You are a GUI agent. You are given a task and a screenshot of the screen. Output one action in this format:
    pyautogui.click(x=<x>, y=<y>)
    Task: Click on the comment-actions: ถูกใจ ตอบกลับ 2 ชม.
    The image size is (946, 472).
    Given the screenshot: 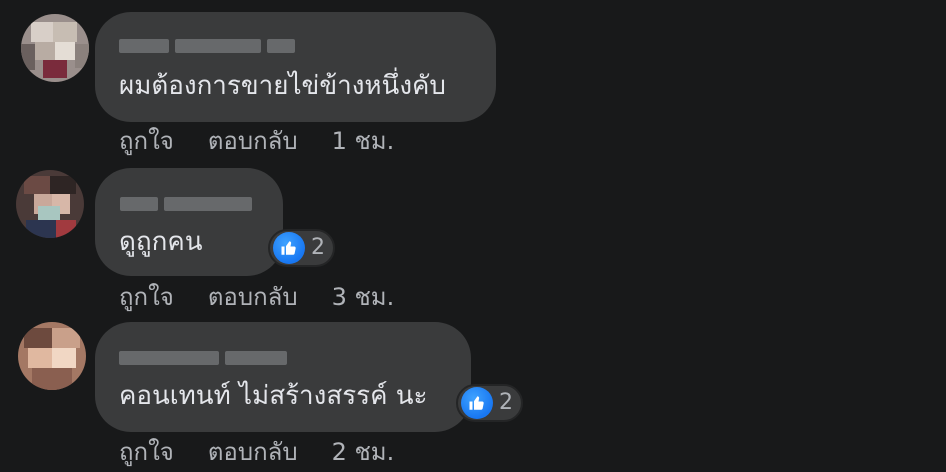 What is the action you would take?
    pyautogui.click(x=256, y=452)
    